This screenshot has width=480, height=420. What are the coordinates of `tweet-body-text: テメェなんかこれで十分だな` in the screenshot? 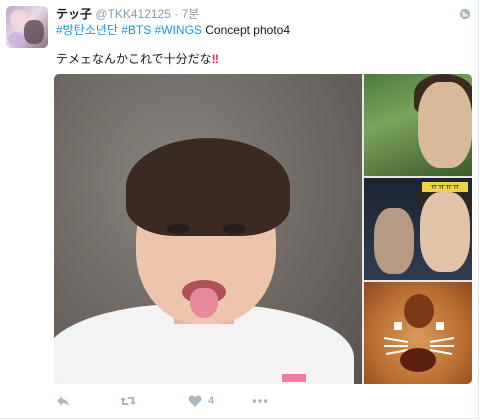 It's located at (134, 59).